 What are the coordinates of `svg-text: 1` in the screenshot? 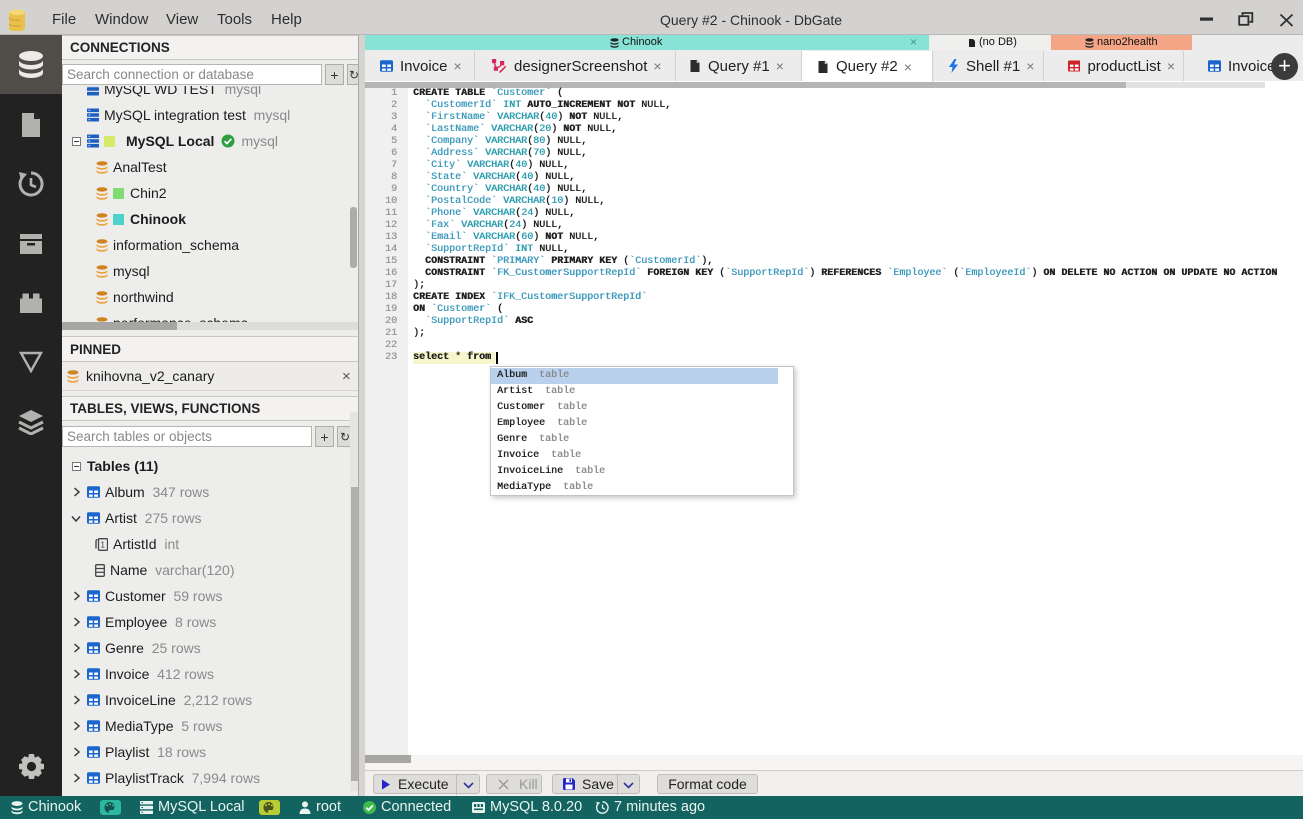 It's located at (103, 544).